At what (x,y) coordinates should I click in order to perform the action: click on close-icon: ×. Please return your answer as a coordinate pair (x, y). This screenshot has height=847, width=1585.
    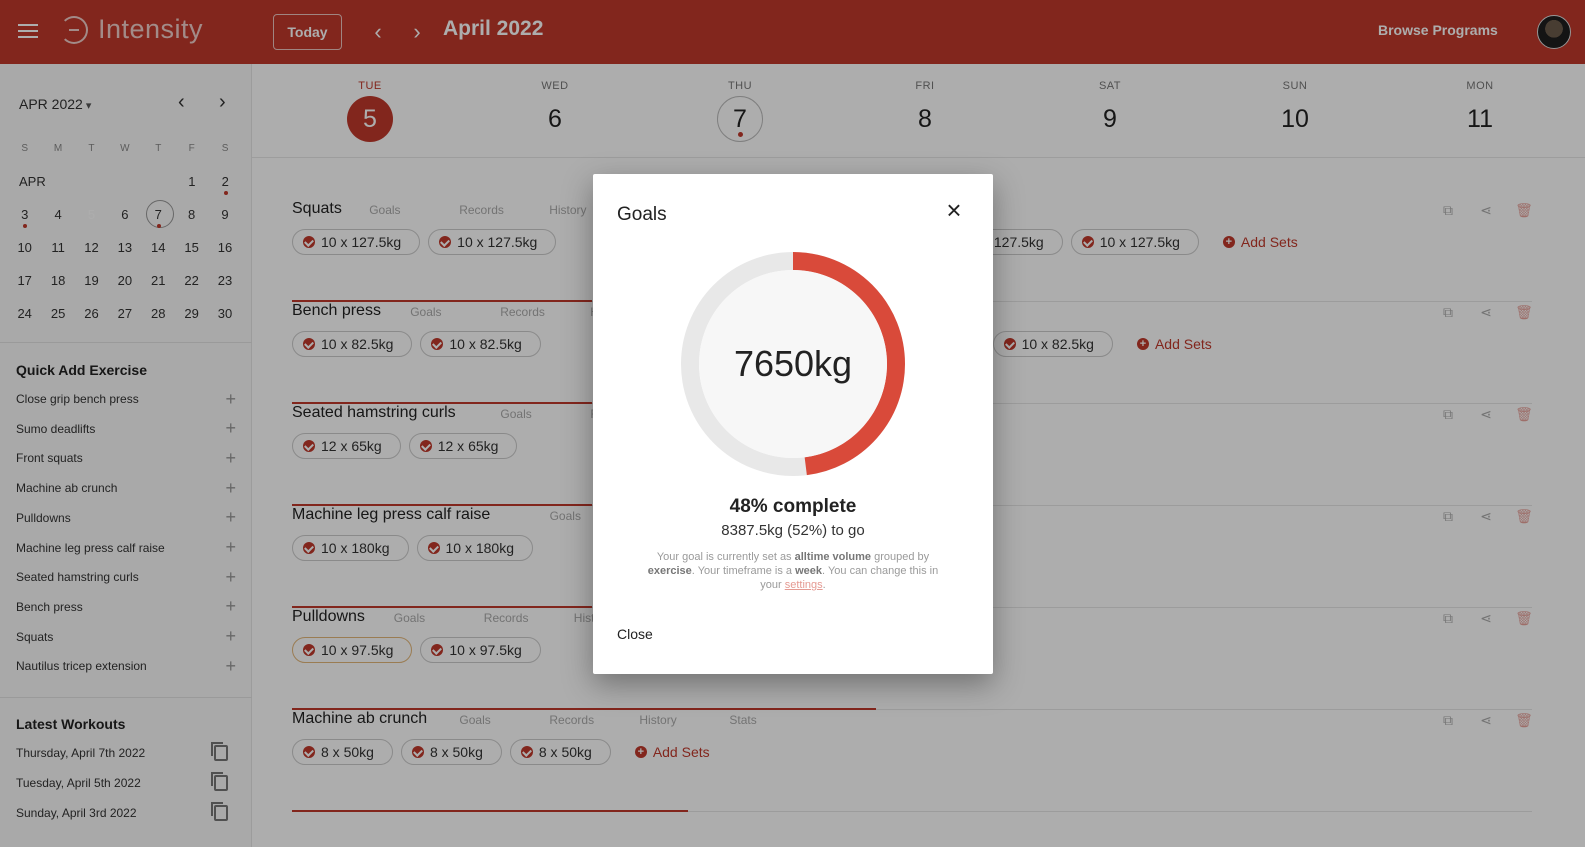
    Looking at the image, I should click on (954, 210).